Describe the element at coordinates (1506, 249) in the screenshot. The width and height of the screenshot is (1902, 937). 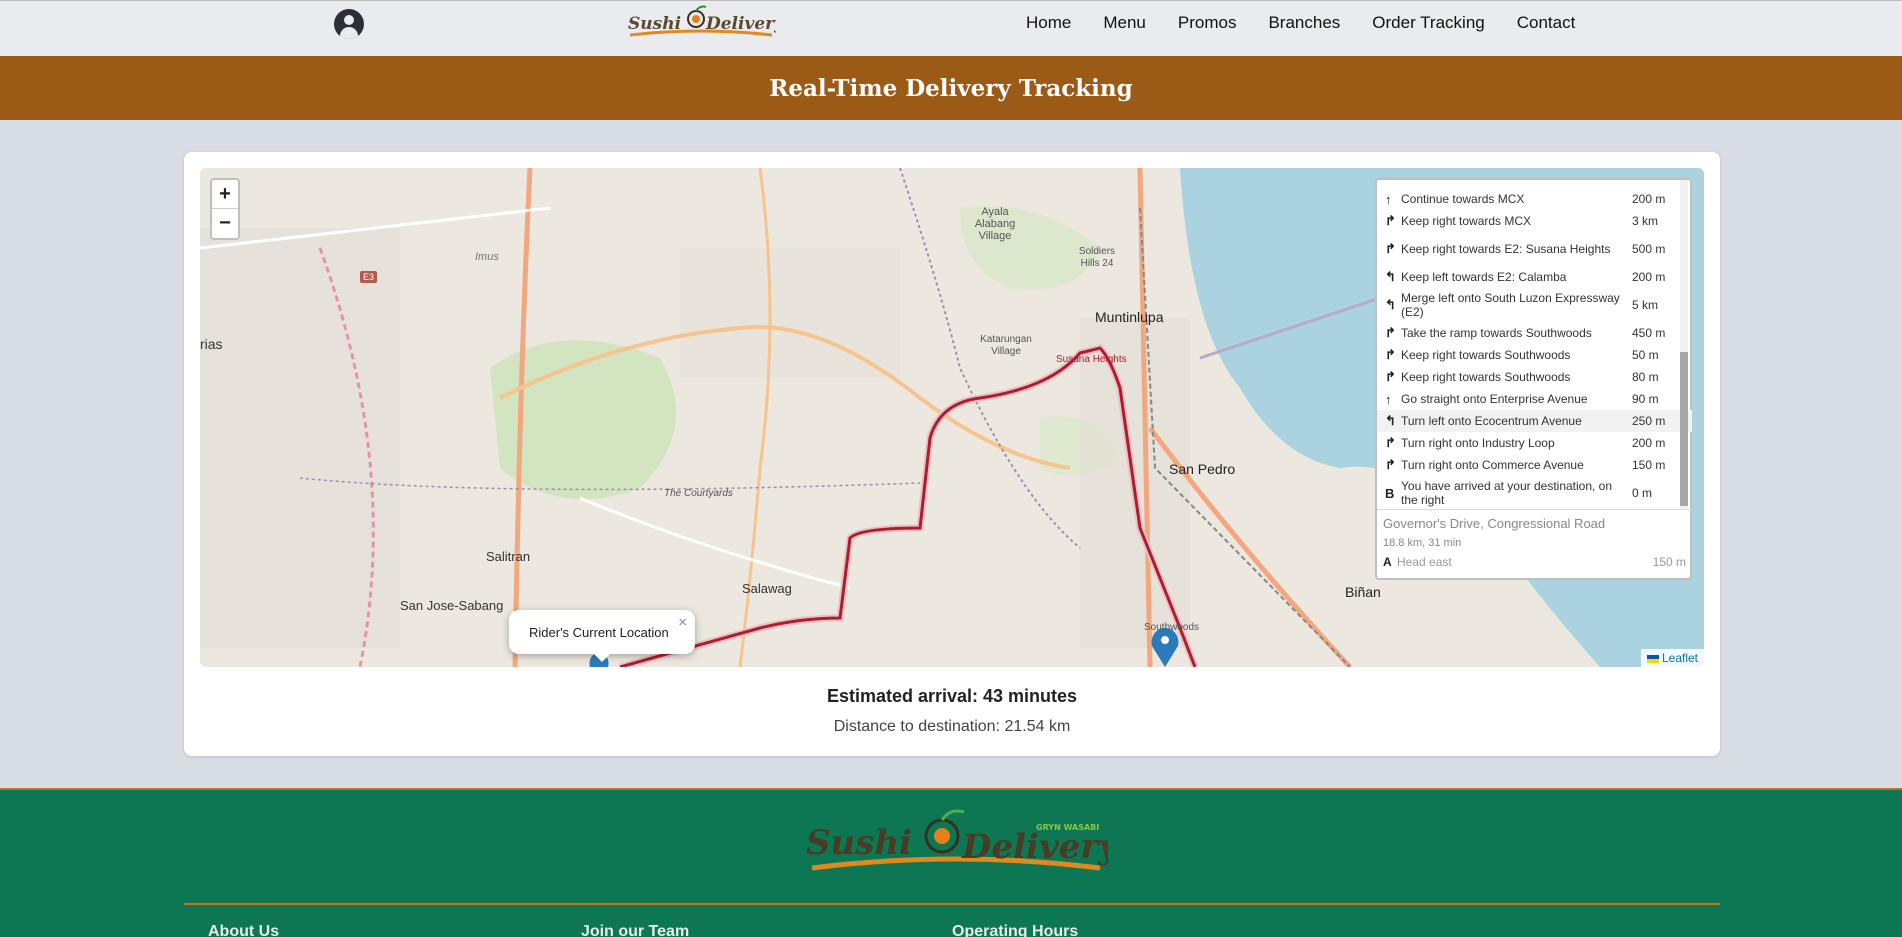
I see `route-step-text: Keep right towards E2: Susana Heights` at that location.